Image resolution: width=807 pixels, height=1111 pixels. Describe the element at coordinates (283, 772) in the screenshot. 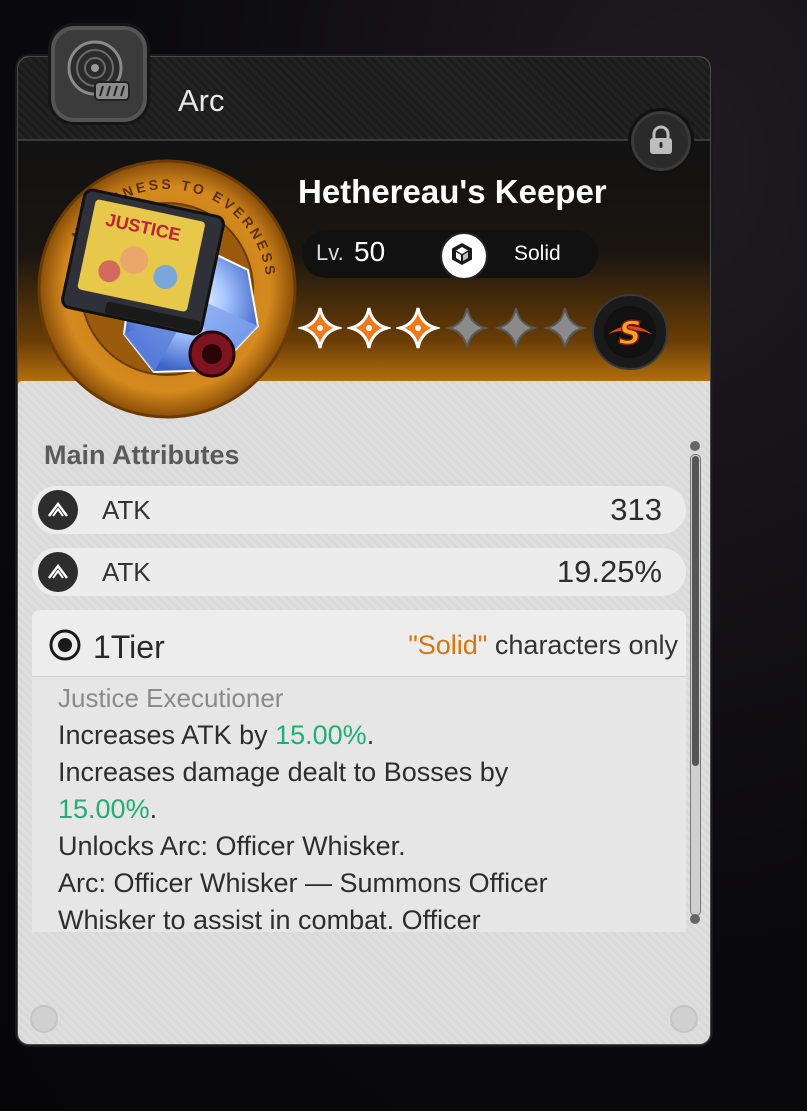

I see `effect-line: Increases damage dealt to Bosses by` at that location.